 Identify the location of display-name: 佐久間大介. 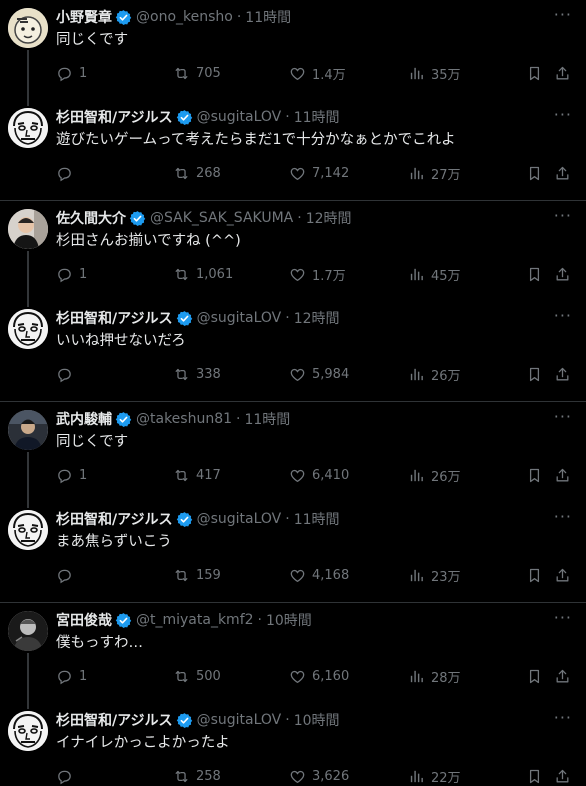
(91, 218).